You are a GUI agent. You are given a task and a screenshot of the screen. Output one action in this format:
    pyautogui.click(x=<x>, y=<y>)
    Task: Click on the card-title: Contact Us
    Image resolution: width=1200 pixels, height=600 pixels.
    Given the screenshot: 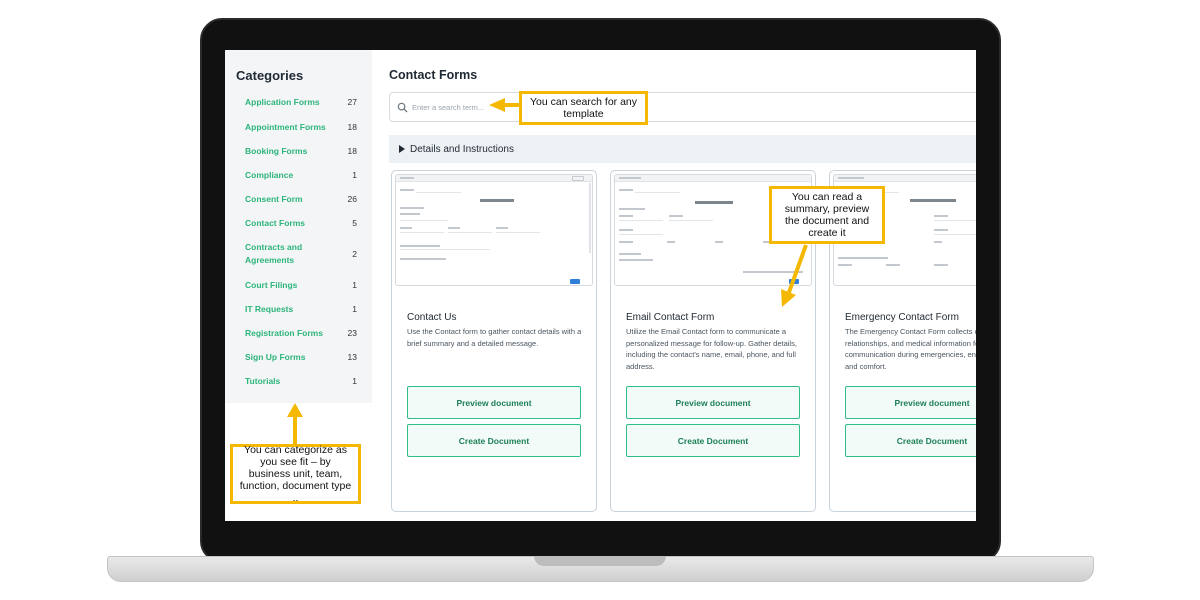 What is the action you would take?
    pyautogui.click(x=432, y=317)
    